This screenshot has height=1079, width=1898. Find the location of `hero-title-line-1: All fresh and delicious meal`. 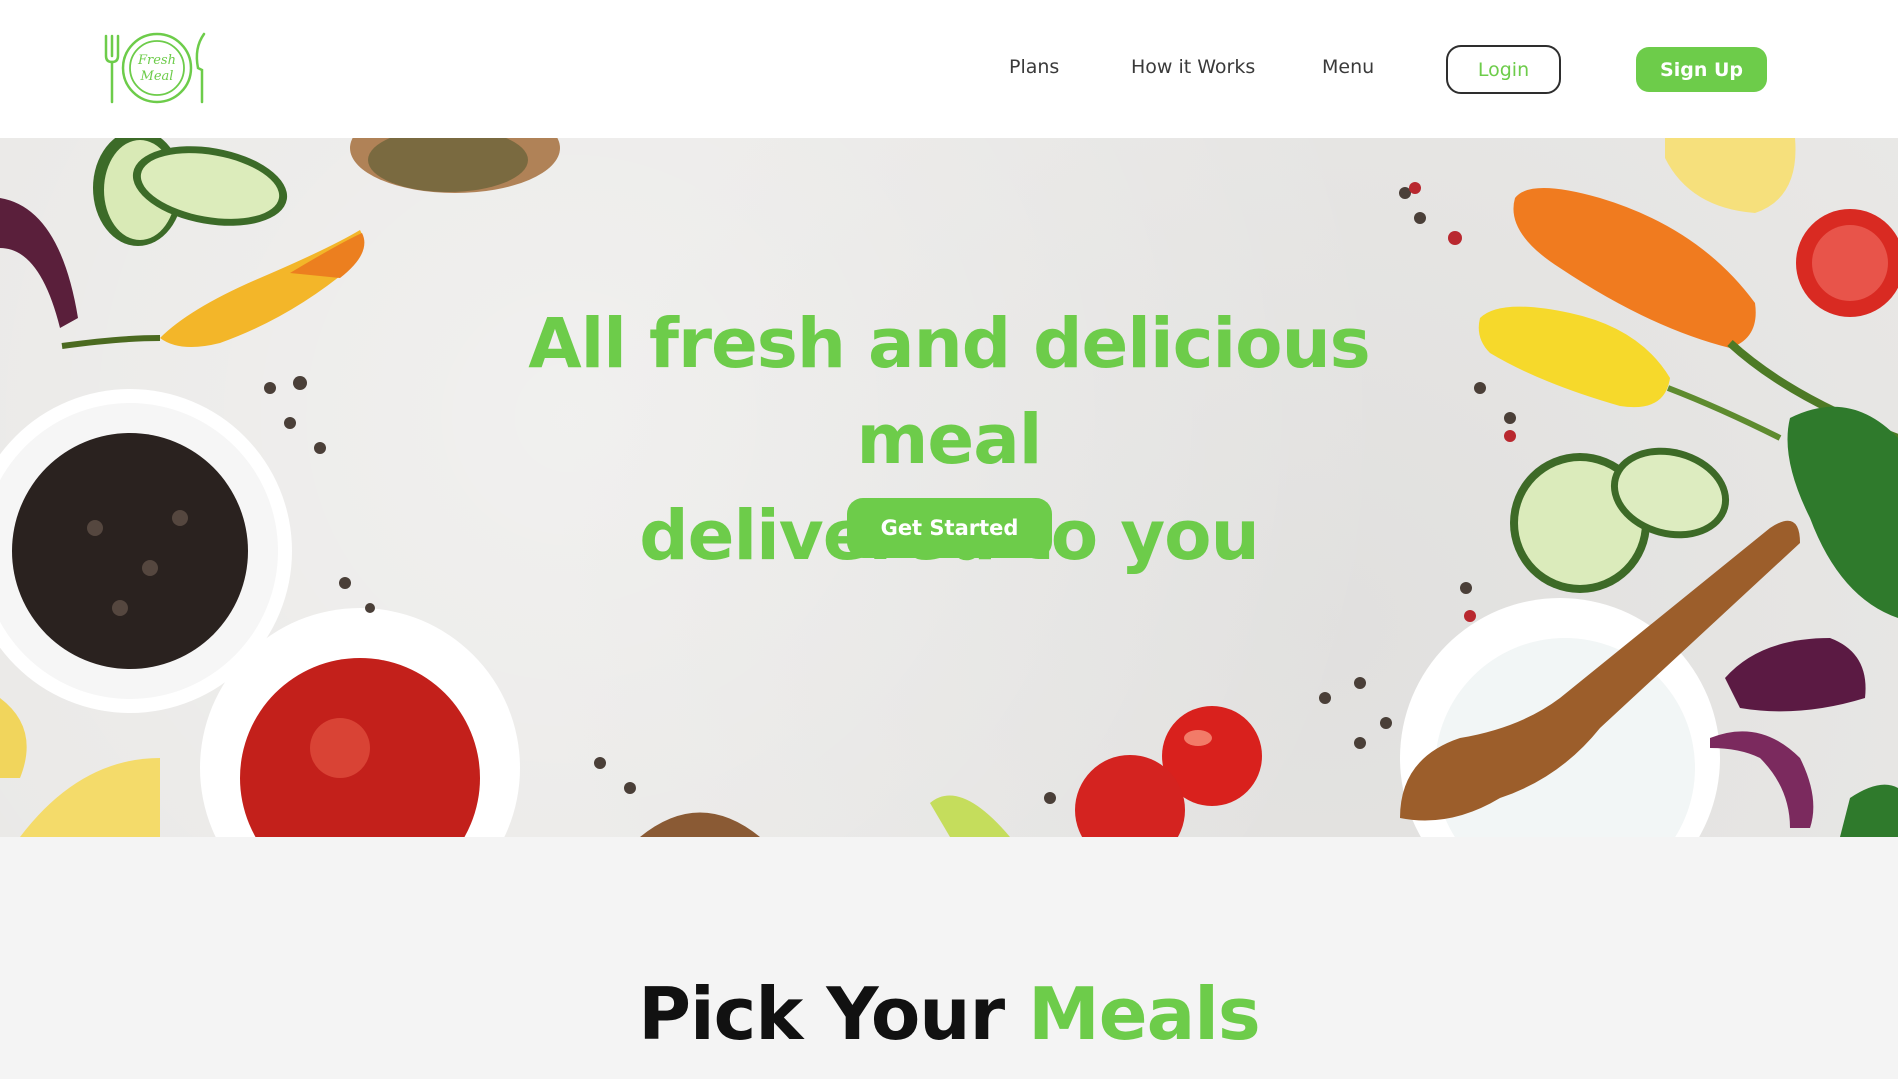

hero-title-line-1: All fresh and delicious meal is located at coordinates (949, 392).